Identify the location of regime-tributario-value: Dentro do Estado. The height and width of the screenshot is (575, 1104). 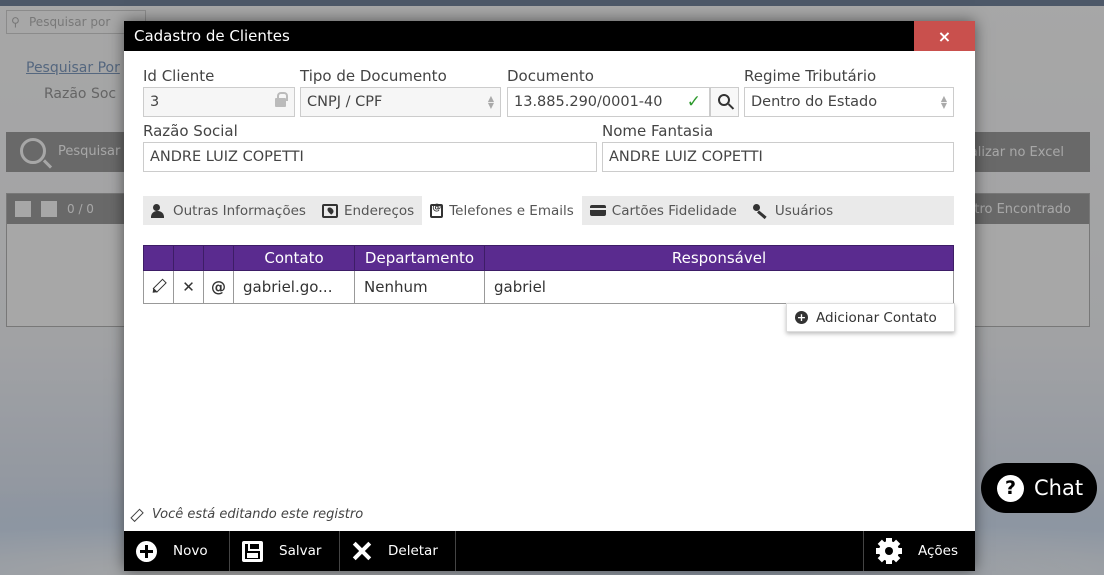
(814, 102).